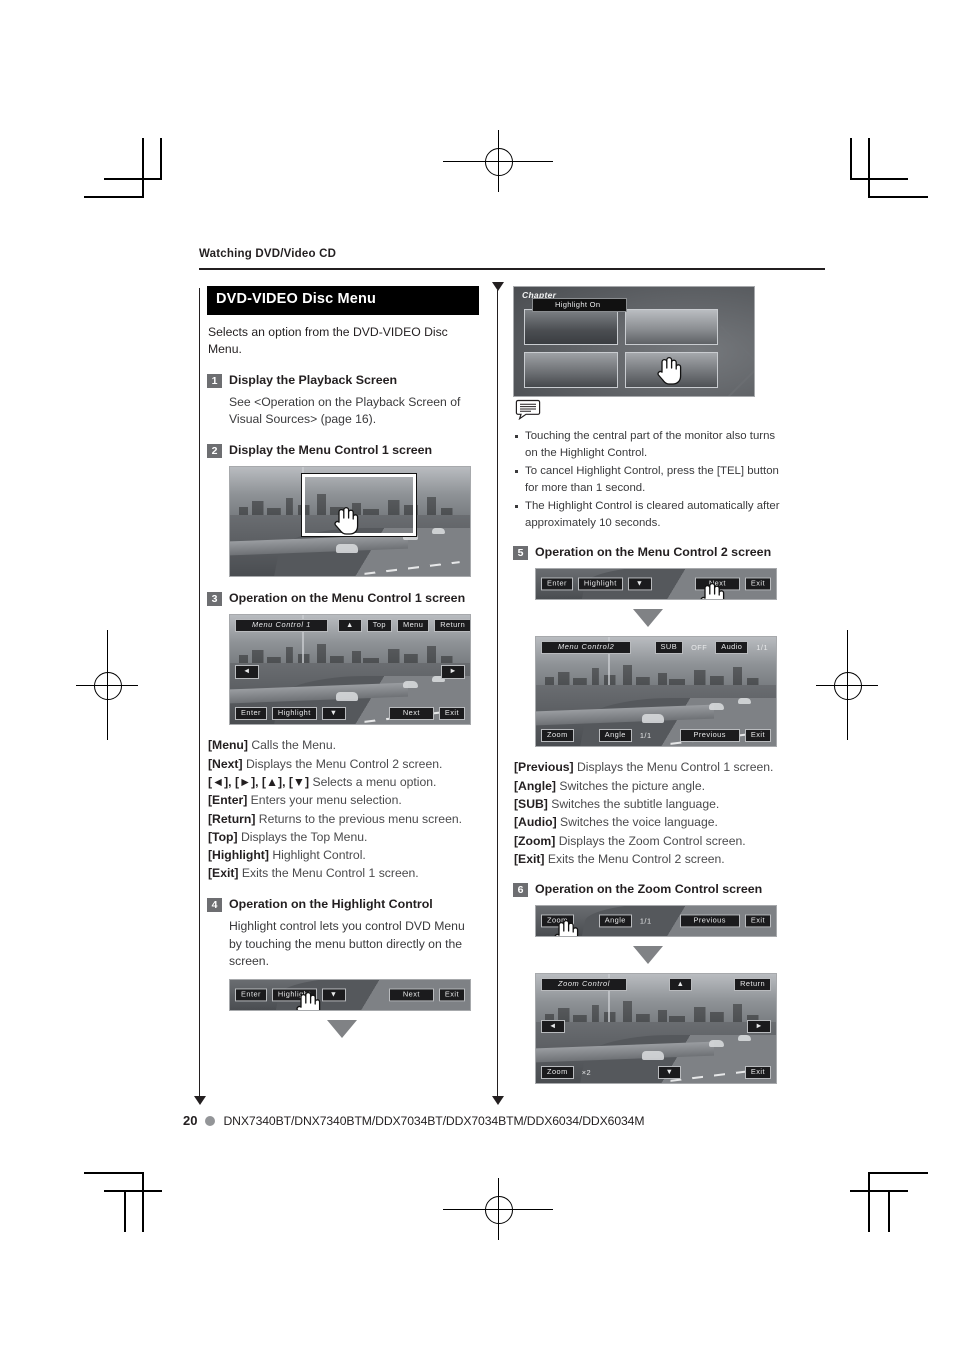  Describe the element at coordinates (535, 785) in the screenshot. I see `def-key: [Angle]` at that location.